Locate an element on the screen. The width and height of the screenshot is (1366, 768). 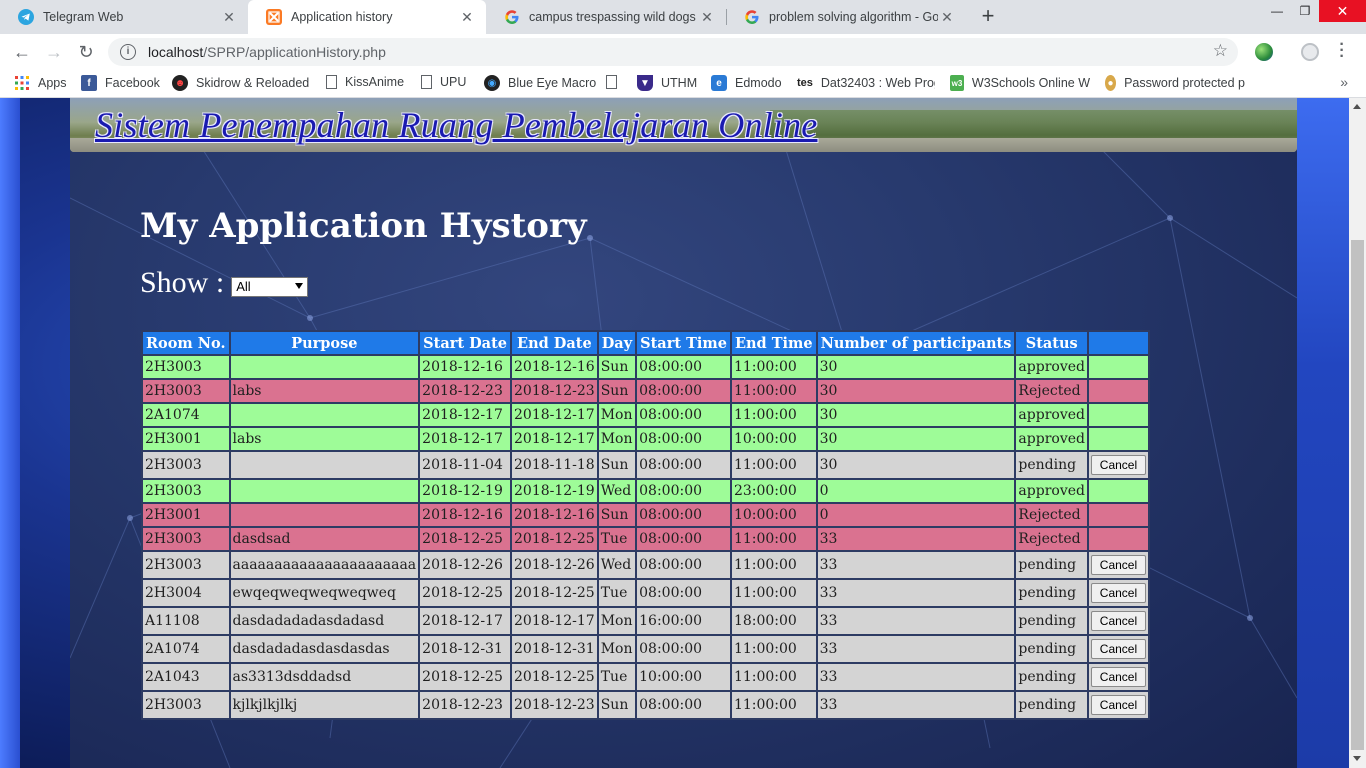
bookmark-edmodo: e Edmodo is located at coordinates (746, 83).